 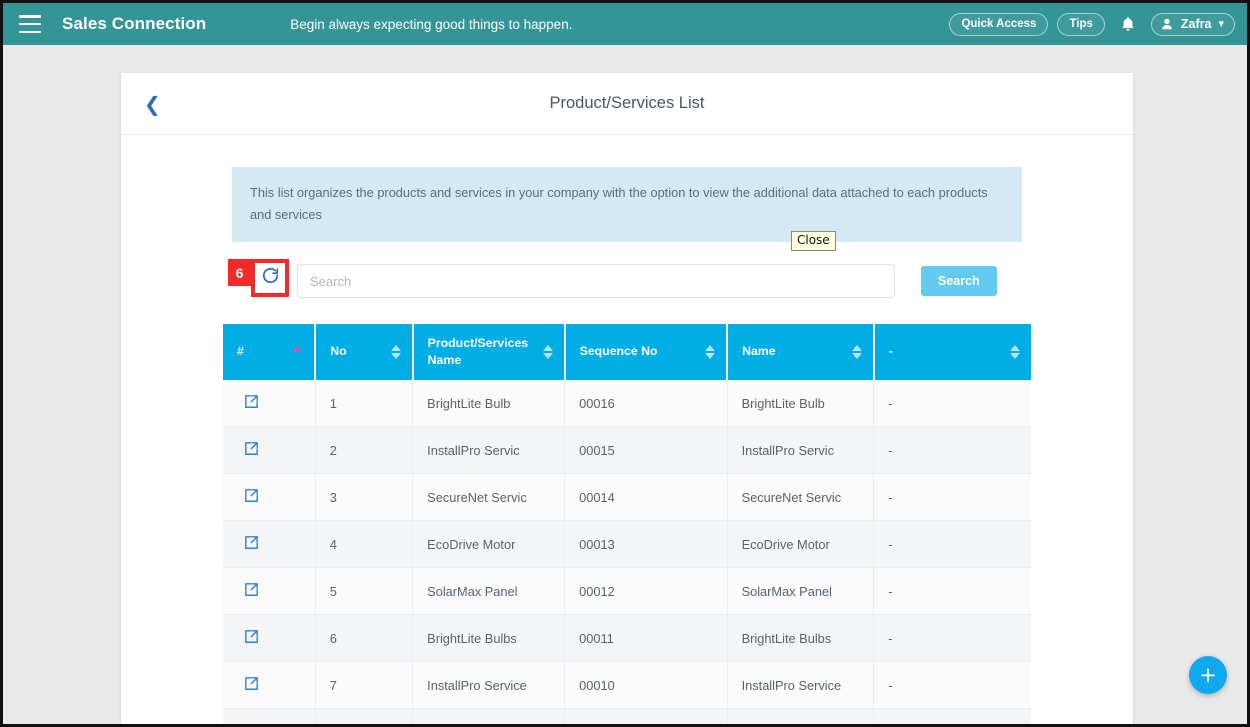 I want to click on cell-name: BrightLite Bulbs, so click(x=801, y=638).